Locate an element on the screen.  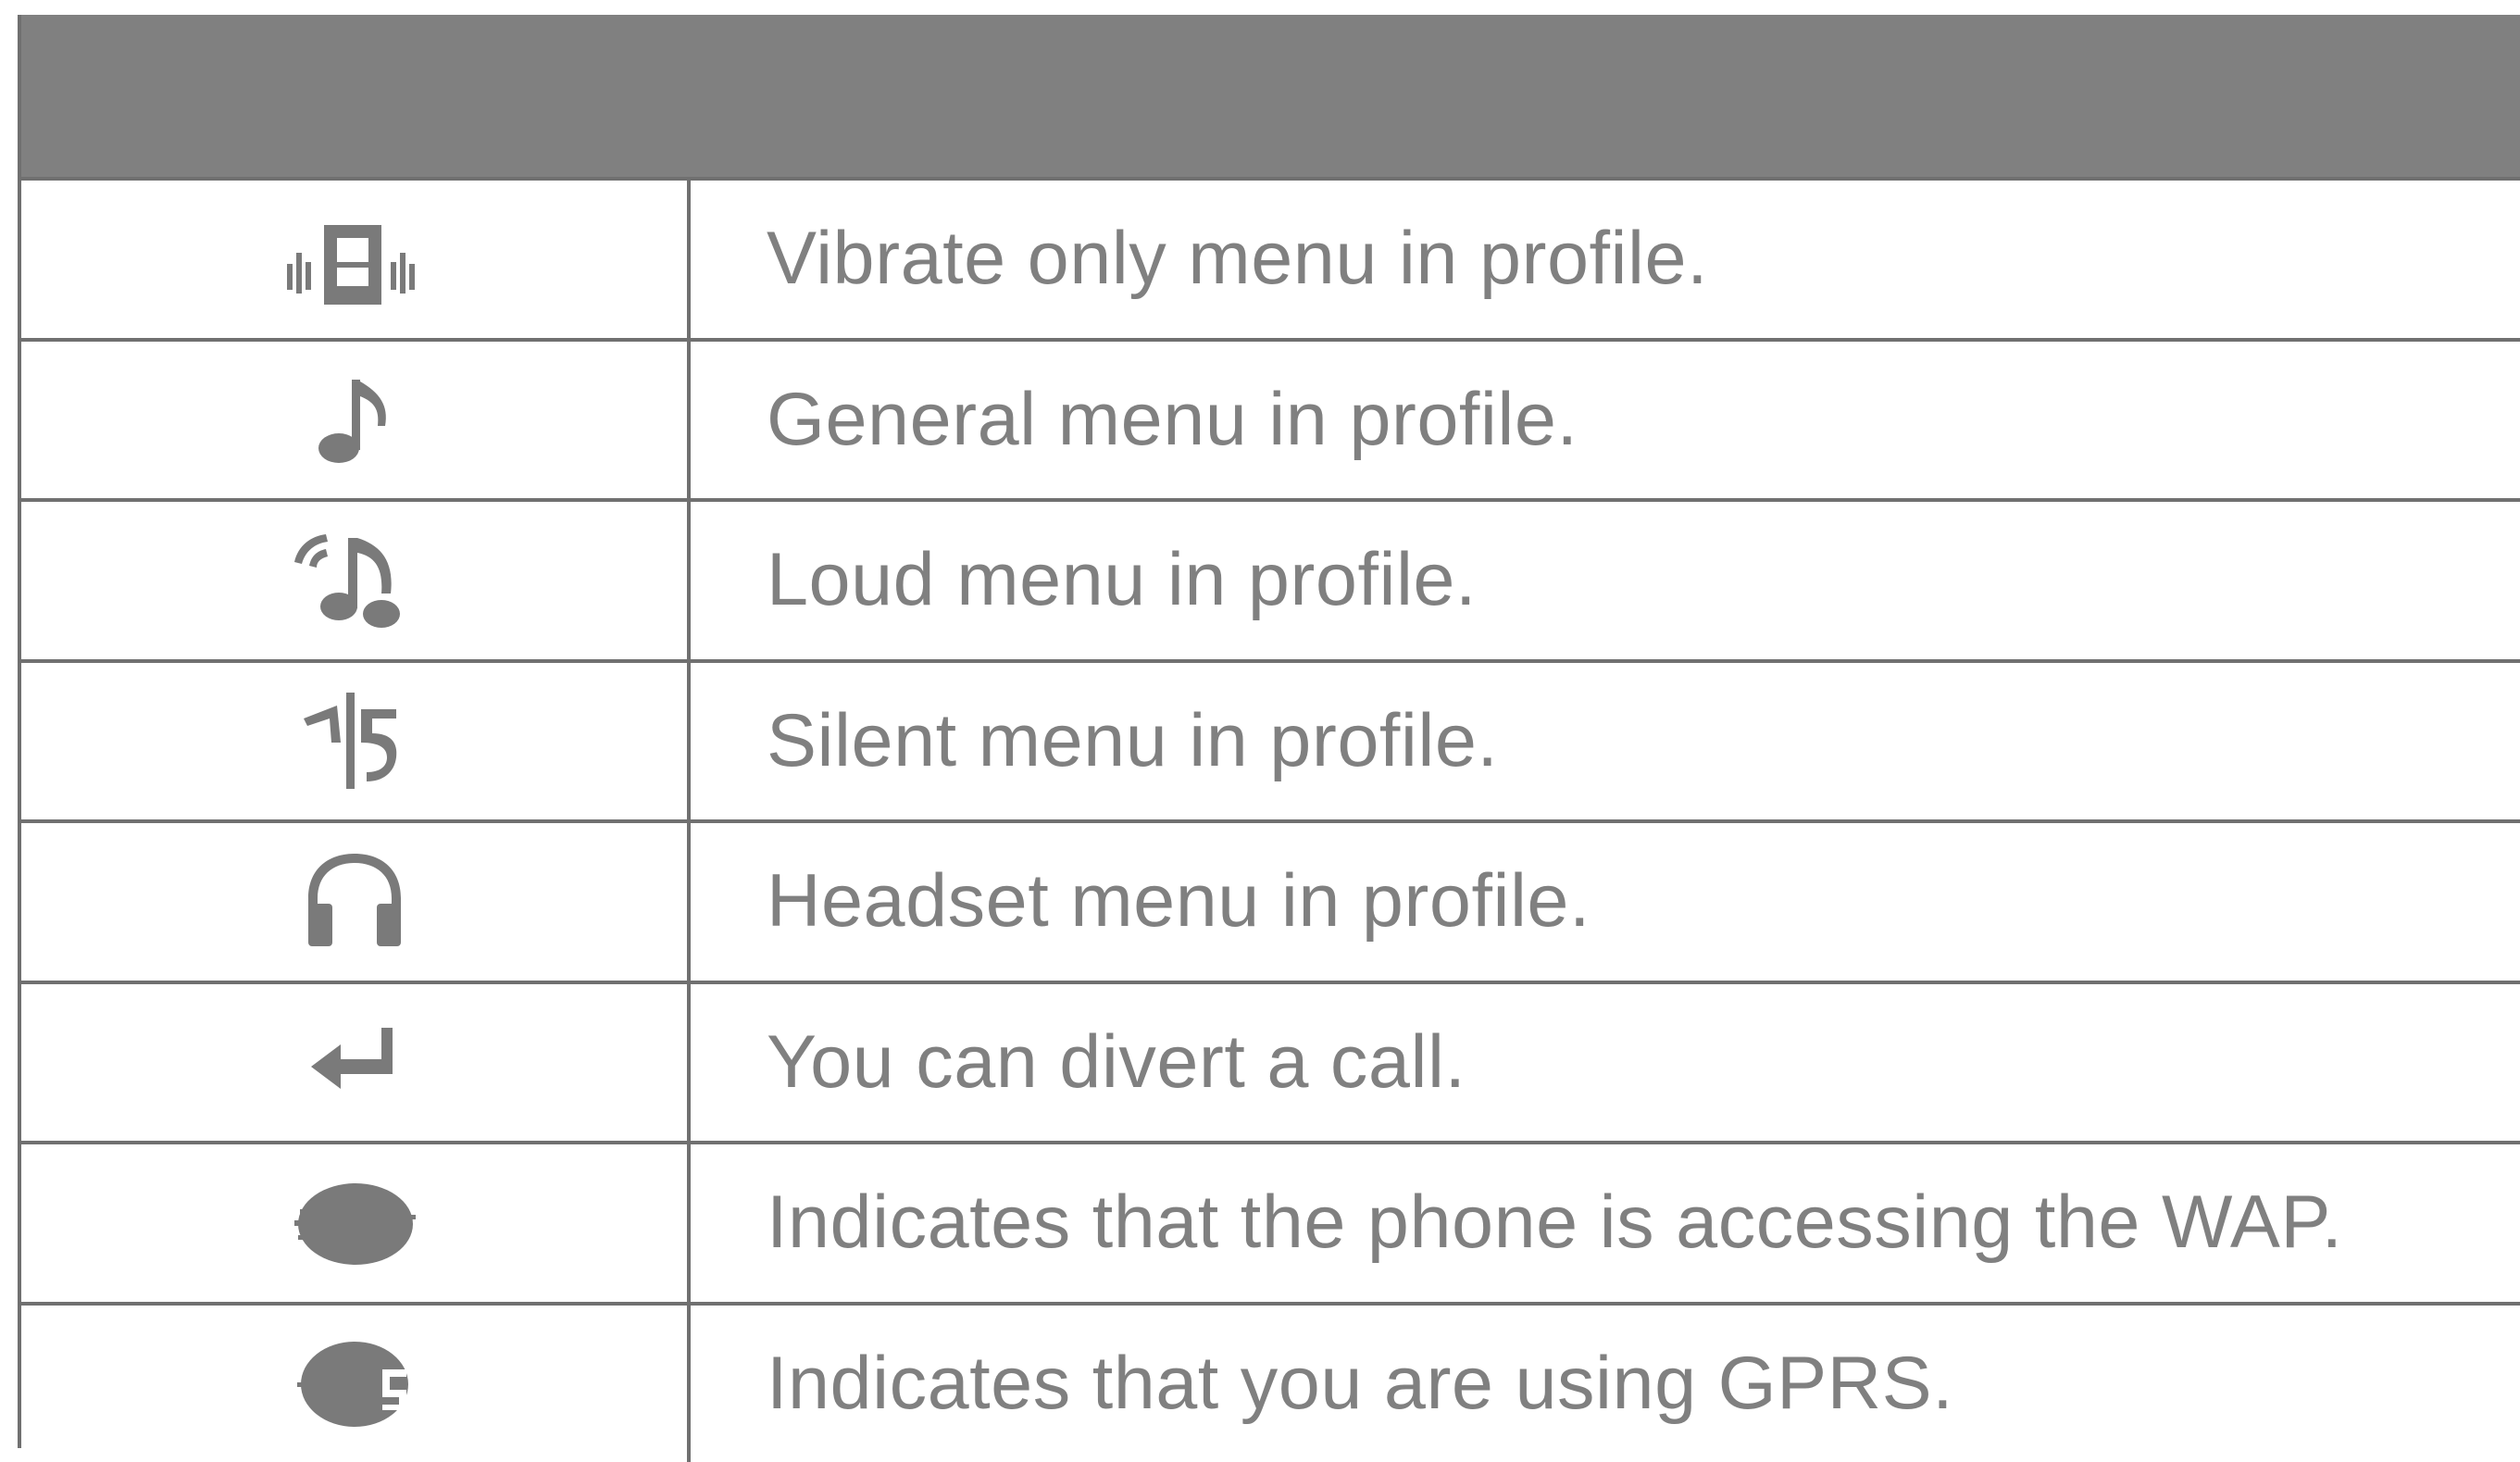
table-row: Indicates that you are using GPRS. is located at coordinates (1270, 1382).